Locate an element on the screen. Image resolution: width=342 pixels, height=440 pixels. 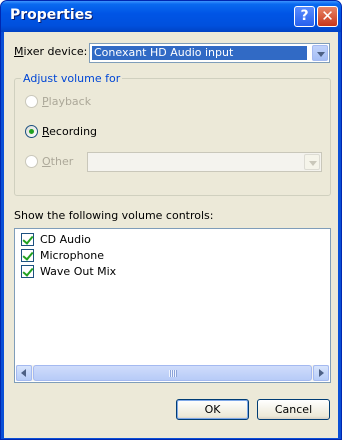
help-icon: ? is located at coordinates (304, 16).